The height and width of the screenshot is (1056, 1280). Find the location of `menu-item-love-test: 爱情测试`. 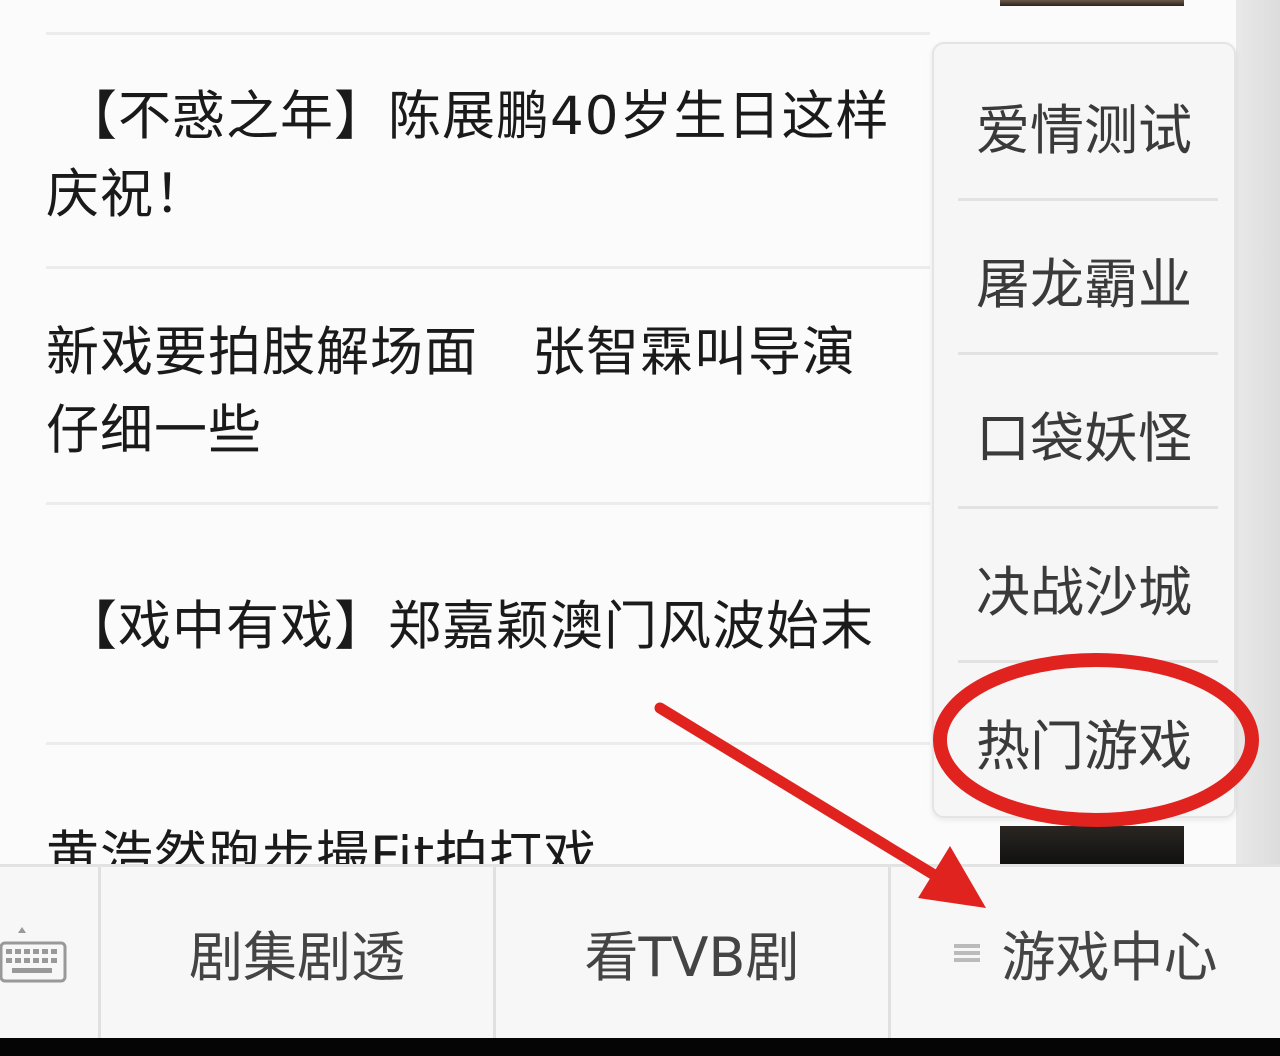

menu-item-love-test: 爱情测试 is located at coordinates (1084, 125).